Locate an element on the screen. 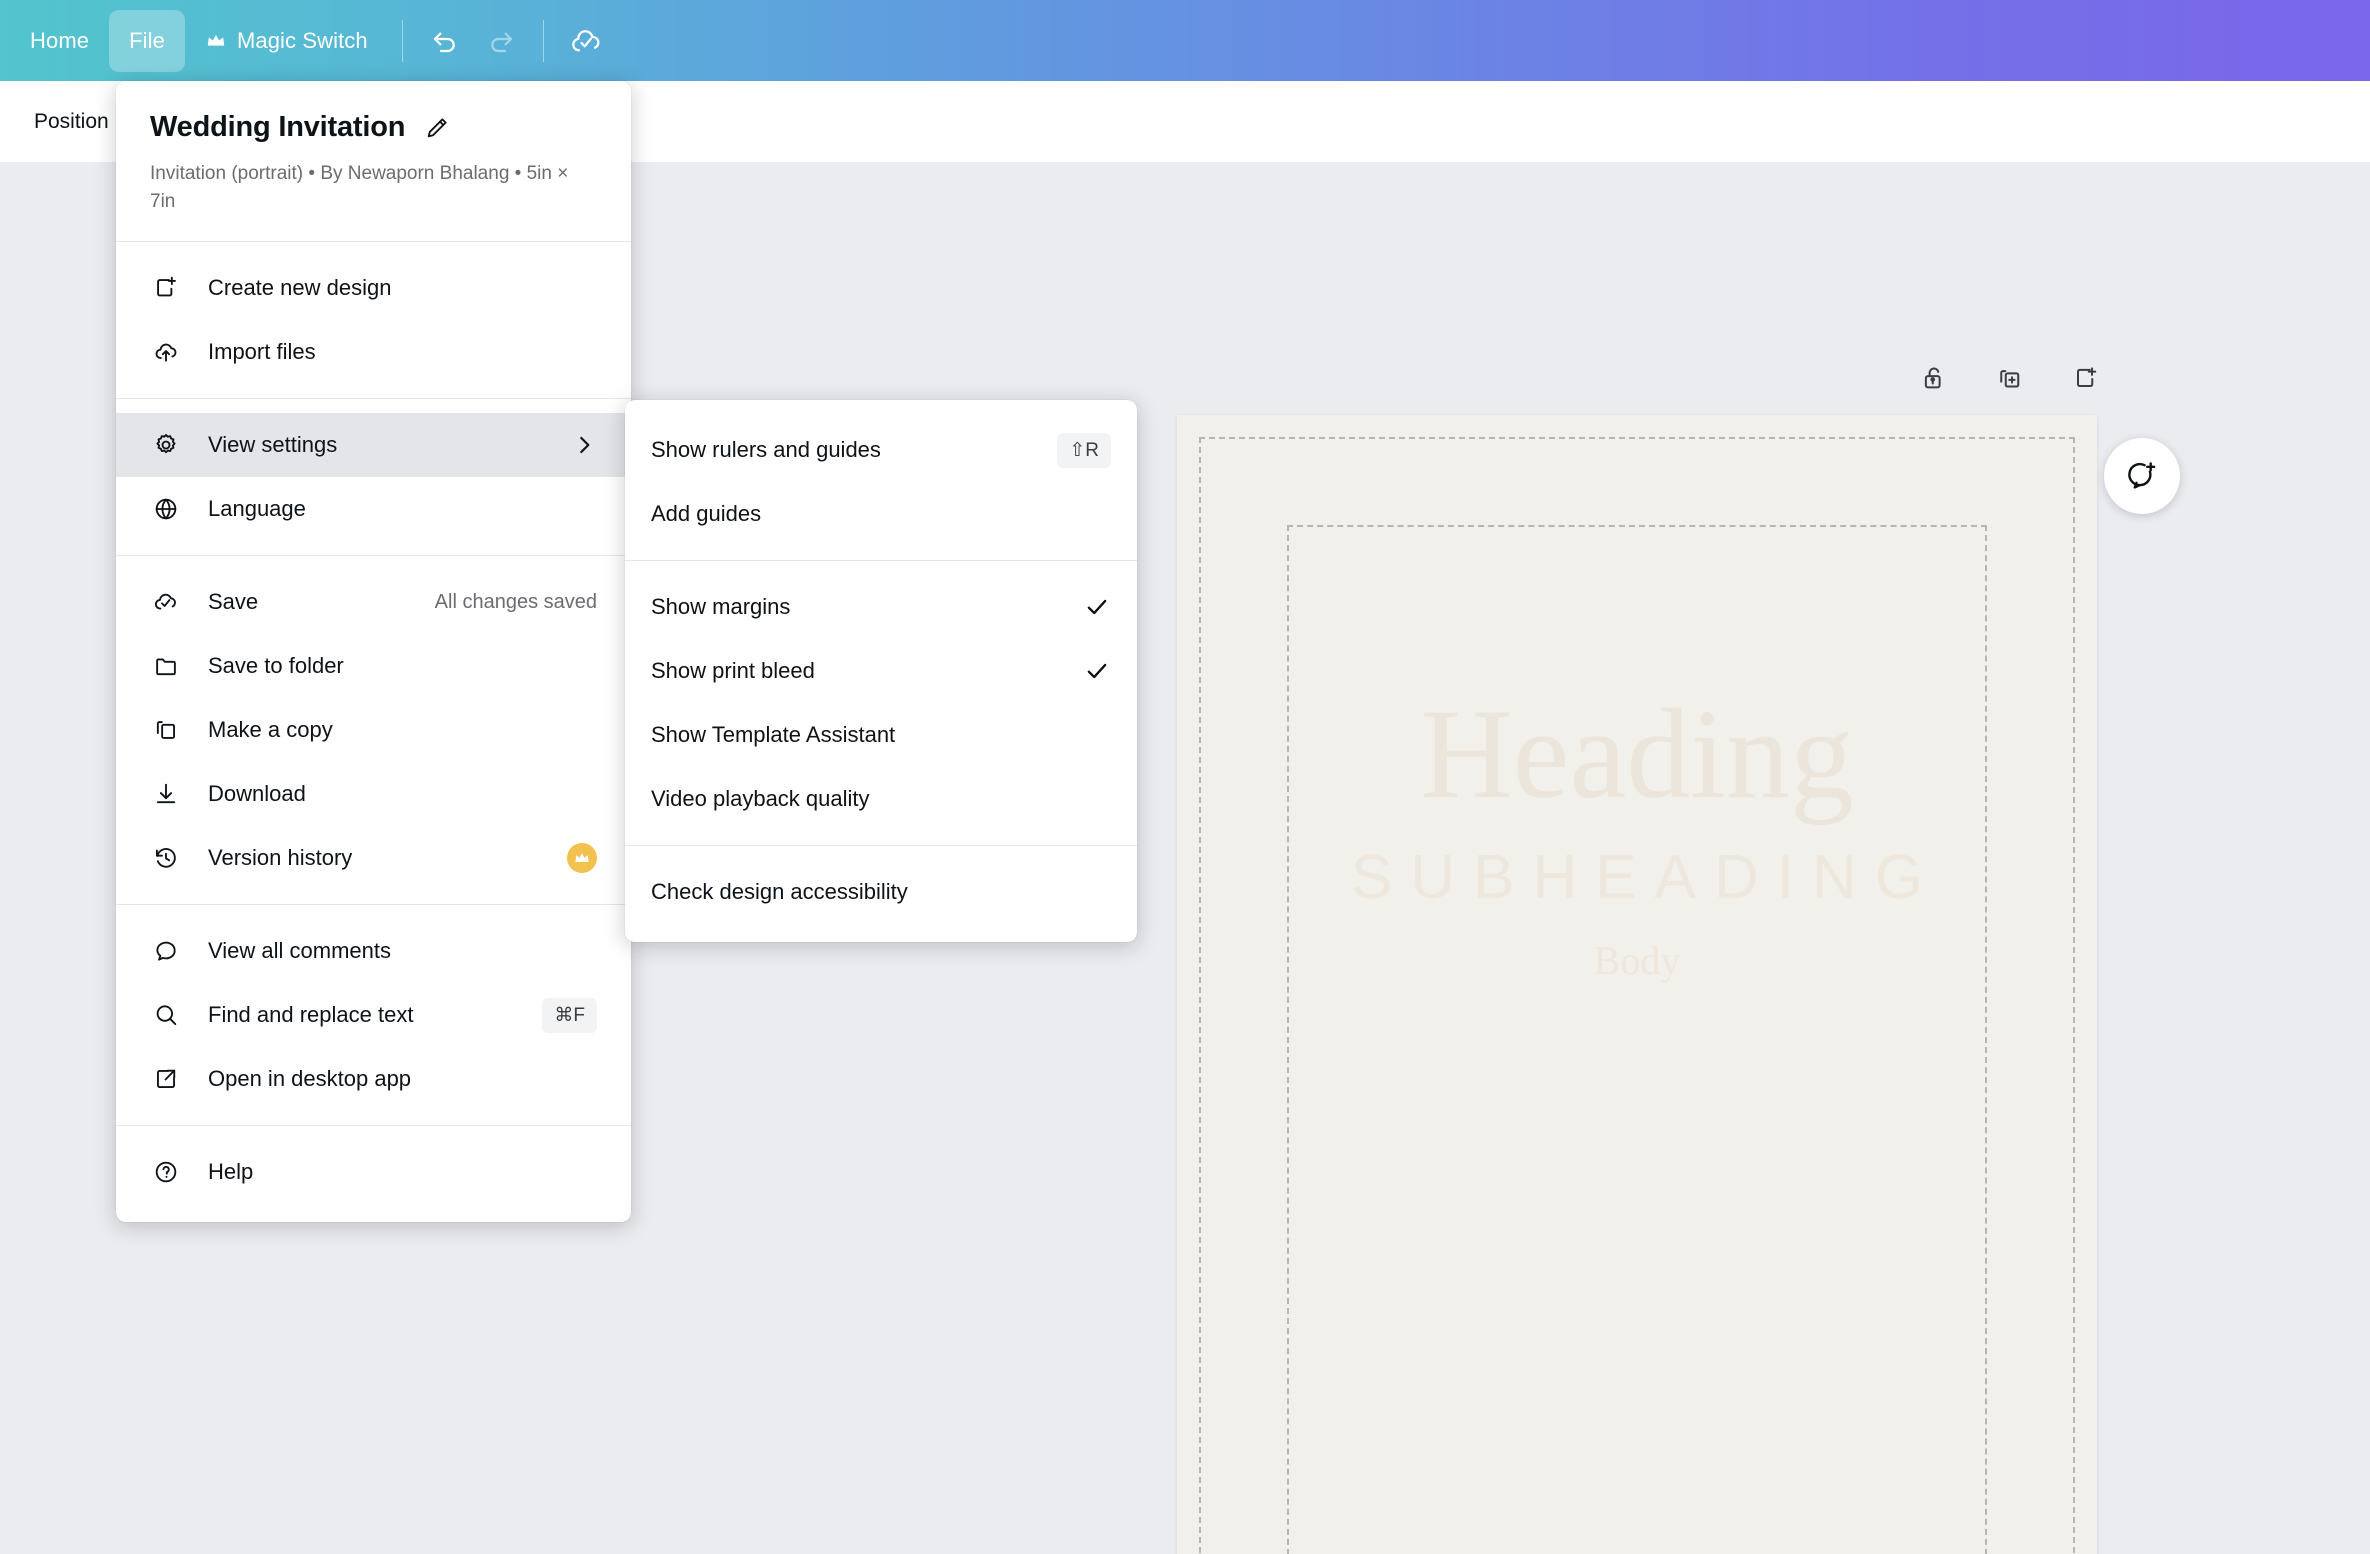 This screenshot has height=1554, width=2370. menu-item-label: Import files is located at coordinates (262, 352).